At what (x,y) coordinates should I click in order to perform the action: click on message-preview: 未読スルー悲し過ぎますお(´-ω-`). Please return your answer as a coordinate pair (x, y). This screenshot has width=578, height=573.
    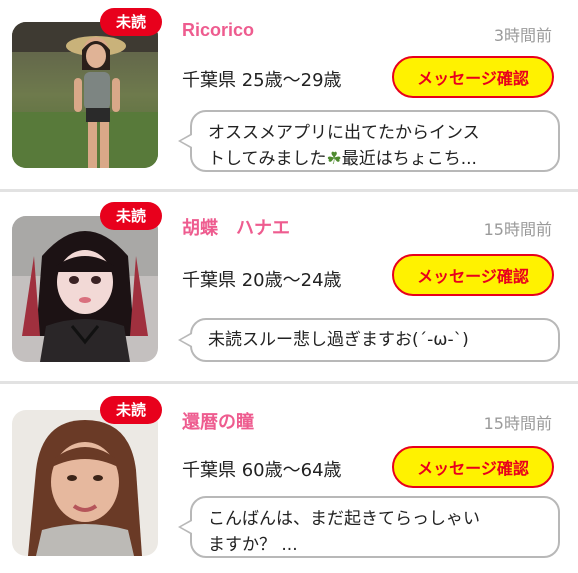
    Looking at the image, I should click on (369, 340).